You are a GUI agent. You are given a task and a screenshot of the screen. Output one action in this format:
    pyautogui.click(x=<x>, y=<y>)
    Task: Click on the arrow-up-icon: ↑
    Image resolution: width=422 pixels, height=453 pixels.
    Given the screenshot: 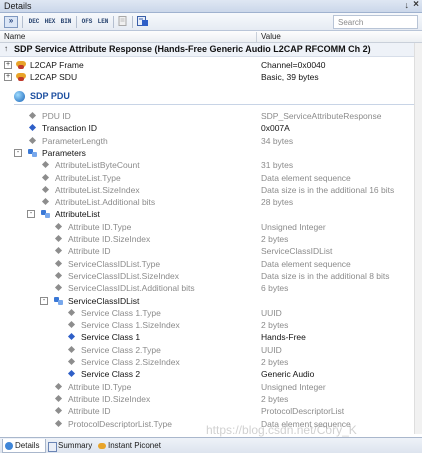 What is the action you would take?
    pyautogui.click(x=6, y=48)
    